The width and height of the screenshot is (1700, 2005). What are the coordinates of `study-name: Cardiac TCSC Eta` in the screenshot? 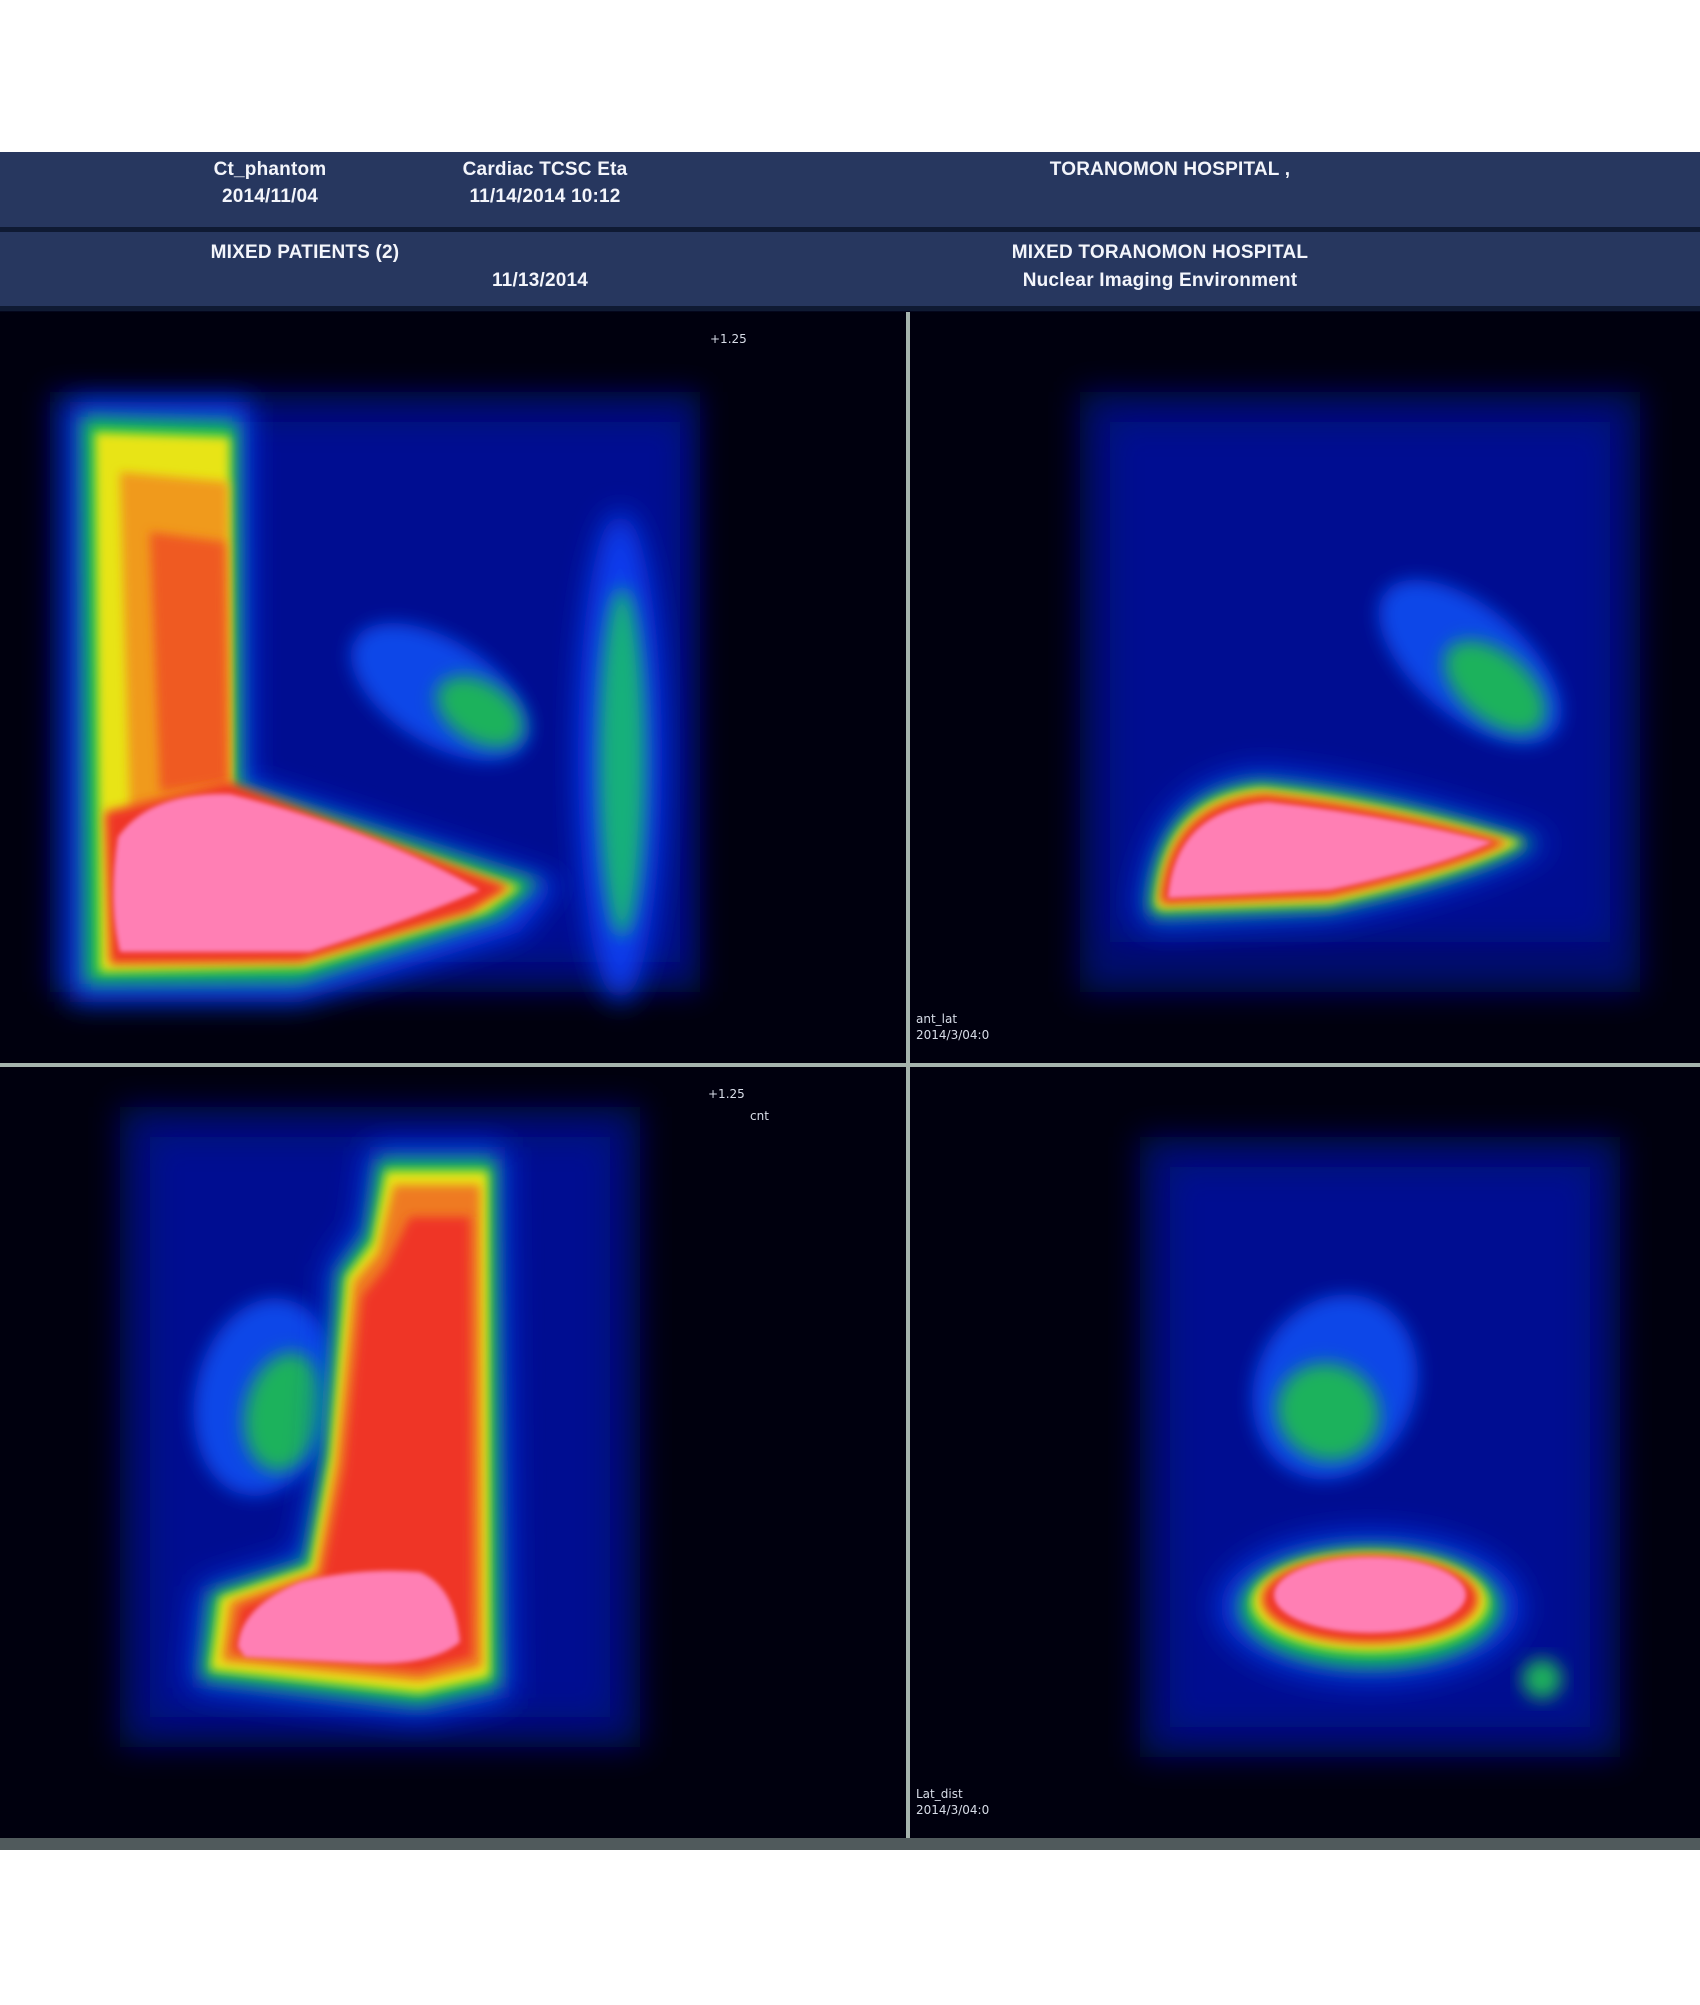 It's located at (545, 169).